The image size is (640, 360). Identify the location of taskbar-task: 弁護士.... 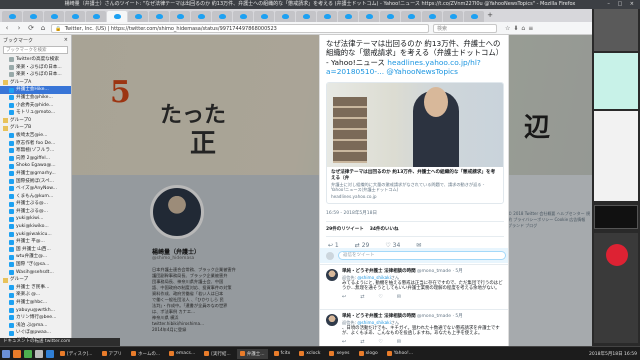
(252, 353).